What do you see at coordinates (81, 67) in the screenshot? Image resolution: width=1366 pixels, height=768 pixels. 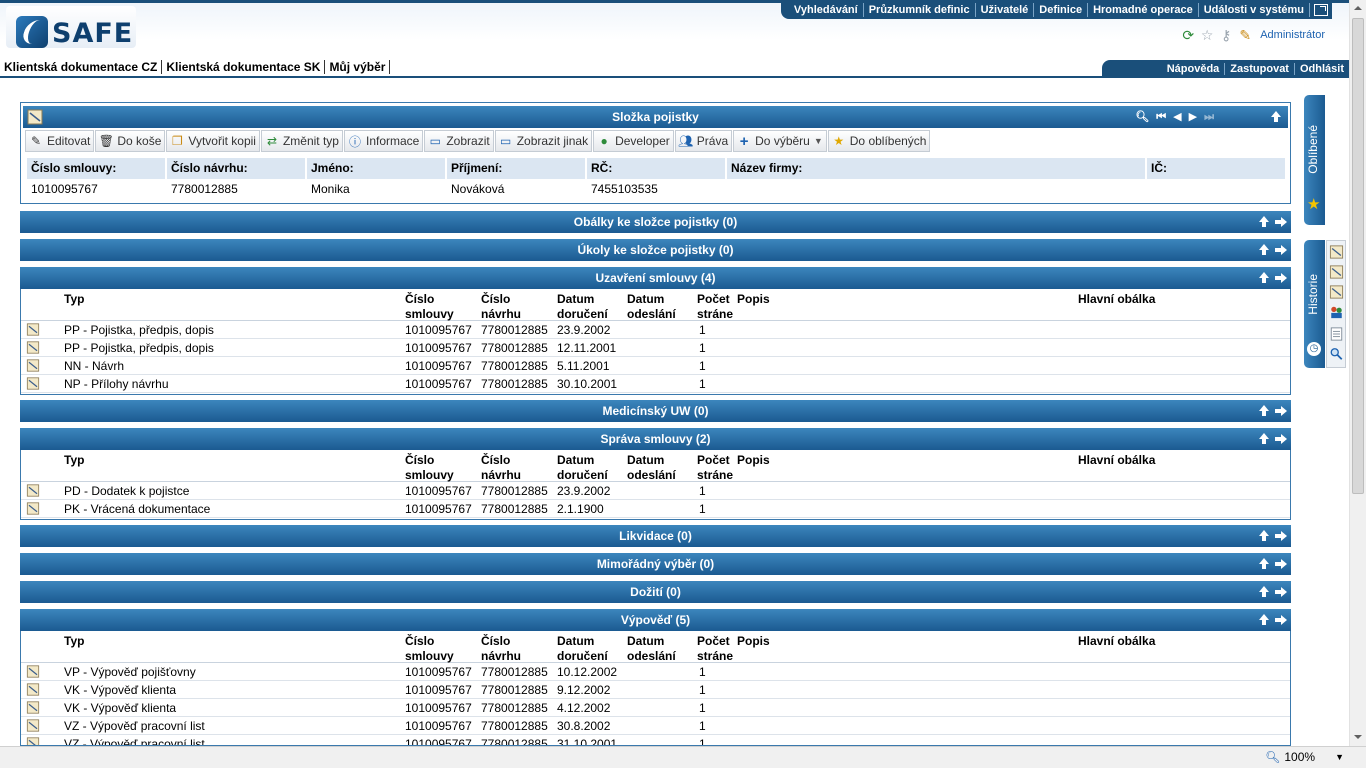 I see `tab-klientska-dokumentace-cz: Klientská dokumentace CZ` at bounding box center [81, 67].